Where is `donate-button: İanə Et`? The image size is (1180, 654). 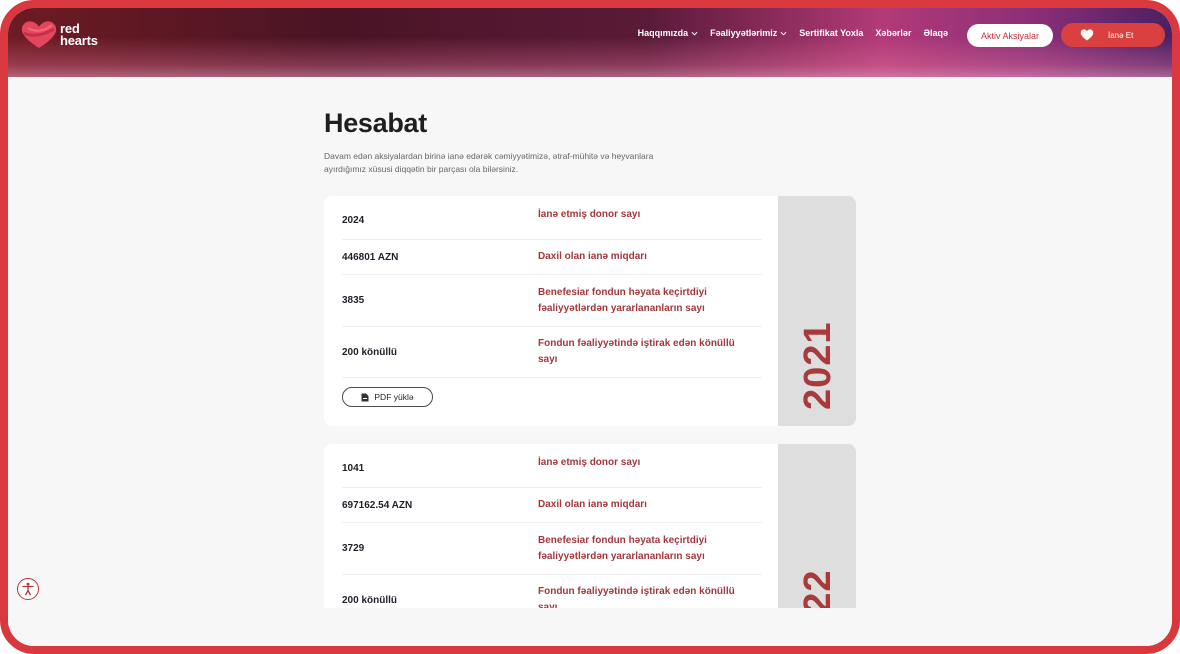 donate-button: İanə Et is located at coordinates (1113, 35).